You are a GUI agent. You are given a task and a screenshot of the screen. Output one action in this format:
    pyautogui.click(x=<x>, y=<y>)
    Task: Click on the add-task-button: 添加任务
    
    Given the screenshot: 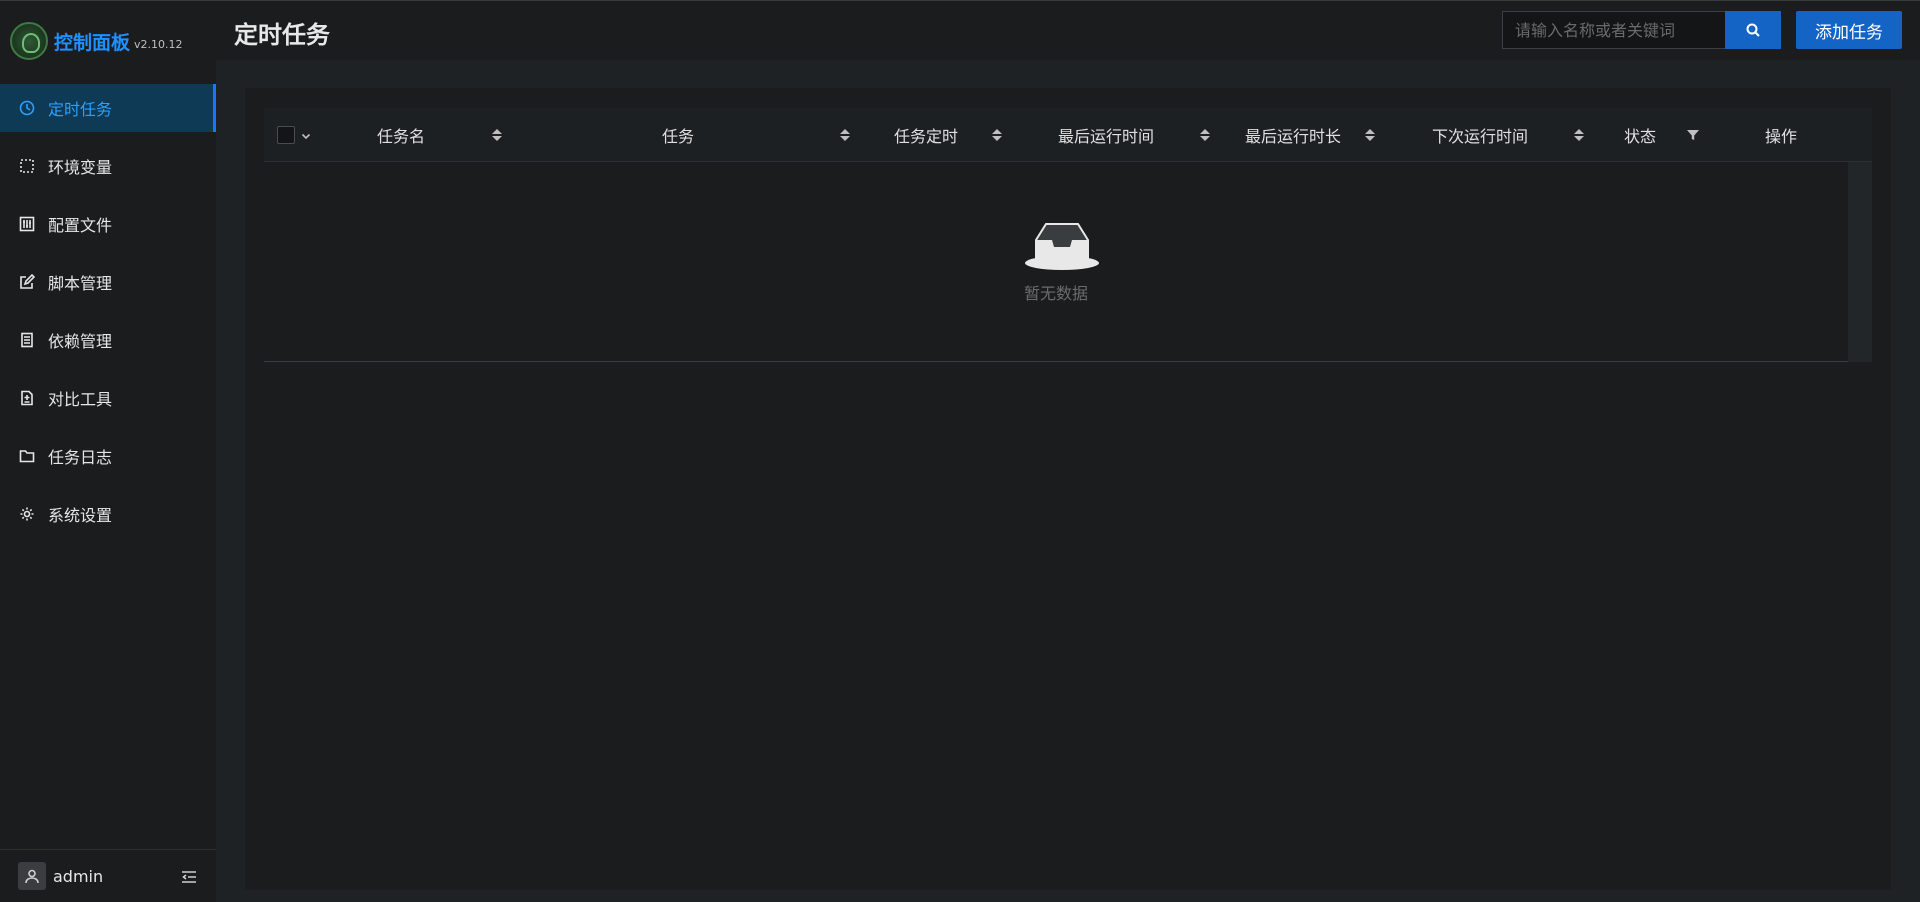 What is the action you would take?
    pyautogui.click(x=1849, y=30)
    